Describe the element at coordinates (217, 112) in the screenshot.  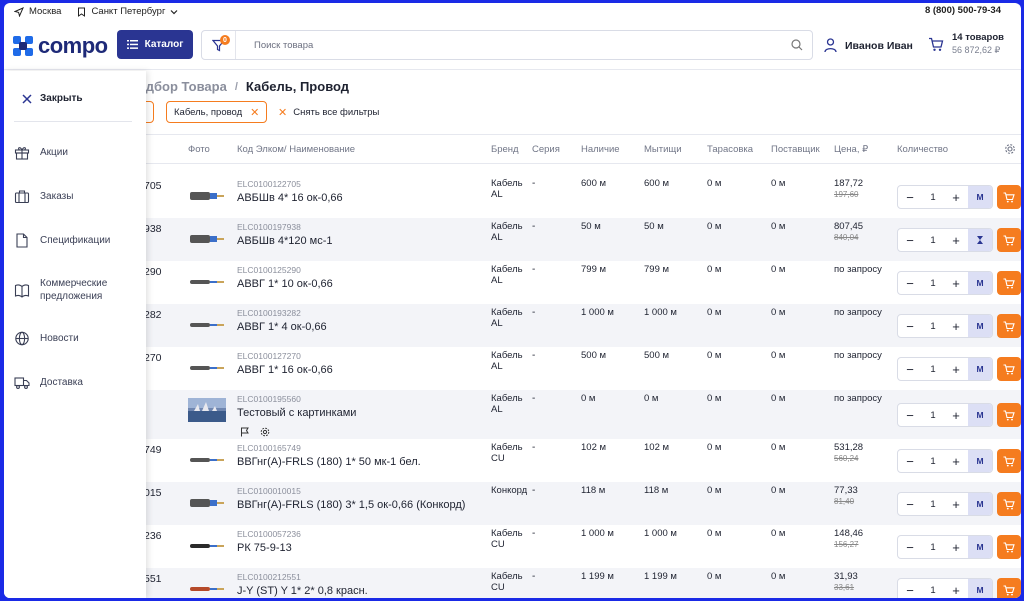
I see `filter-chip: Кабель, провод ✕` at that location.